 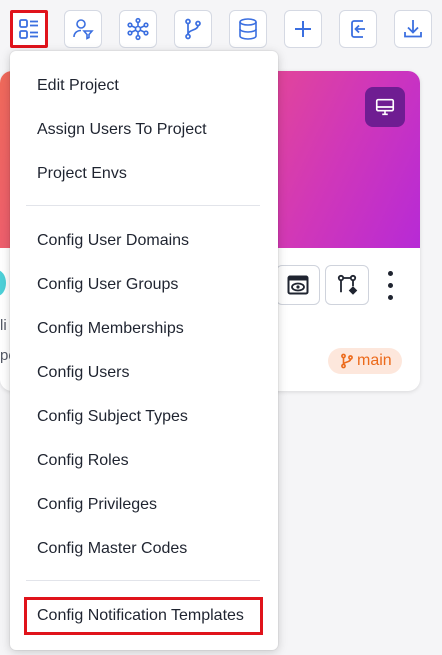 What do you see at coordinates (144, 130) in the screenshot?
I see `menu-item-assign-users: Assign Users To Project` at bounding box center [144, 130].